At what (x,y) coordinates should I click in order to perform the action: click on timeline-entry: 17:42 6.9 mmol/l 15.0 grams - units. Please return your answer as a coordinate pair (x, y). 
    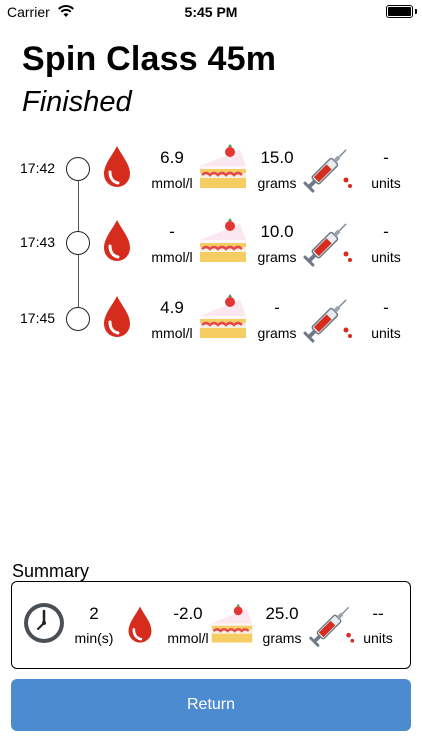
    Looking at the image, I should click on (211, 167).